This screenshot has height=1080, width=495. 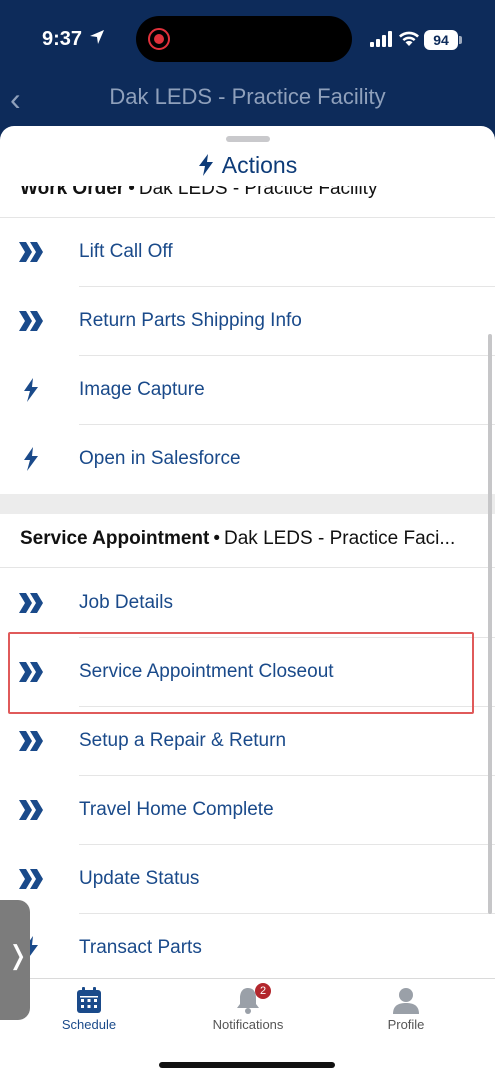 I want to click on section-gap, so click(x=247, y=504).